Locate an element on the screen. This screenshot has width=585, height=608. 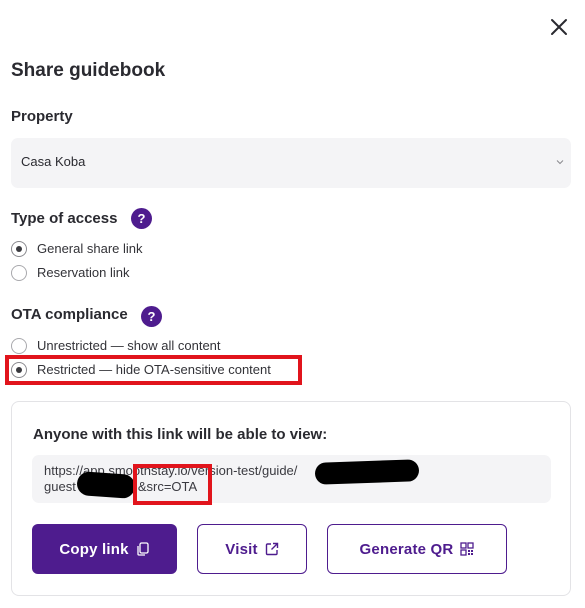
copy-link-button: Copy link is located at coordinates (104, 549).